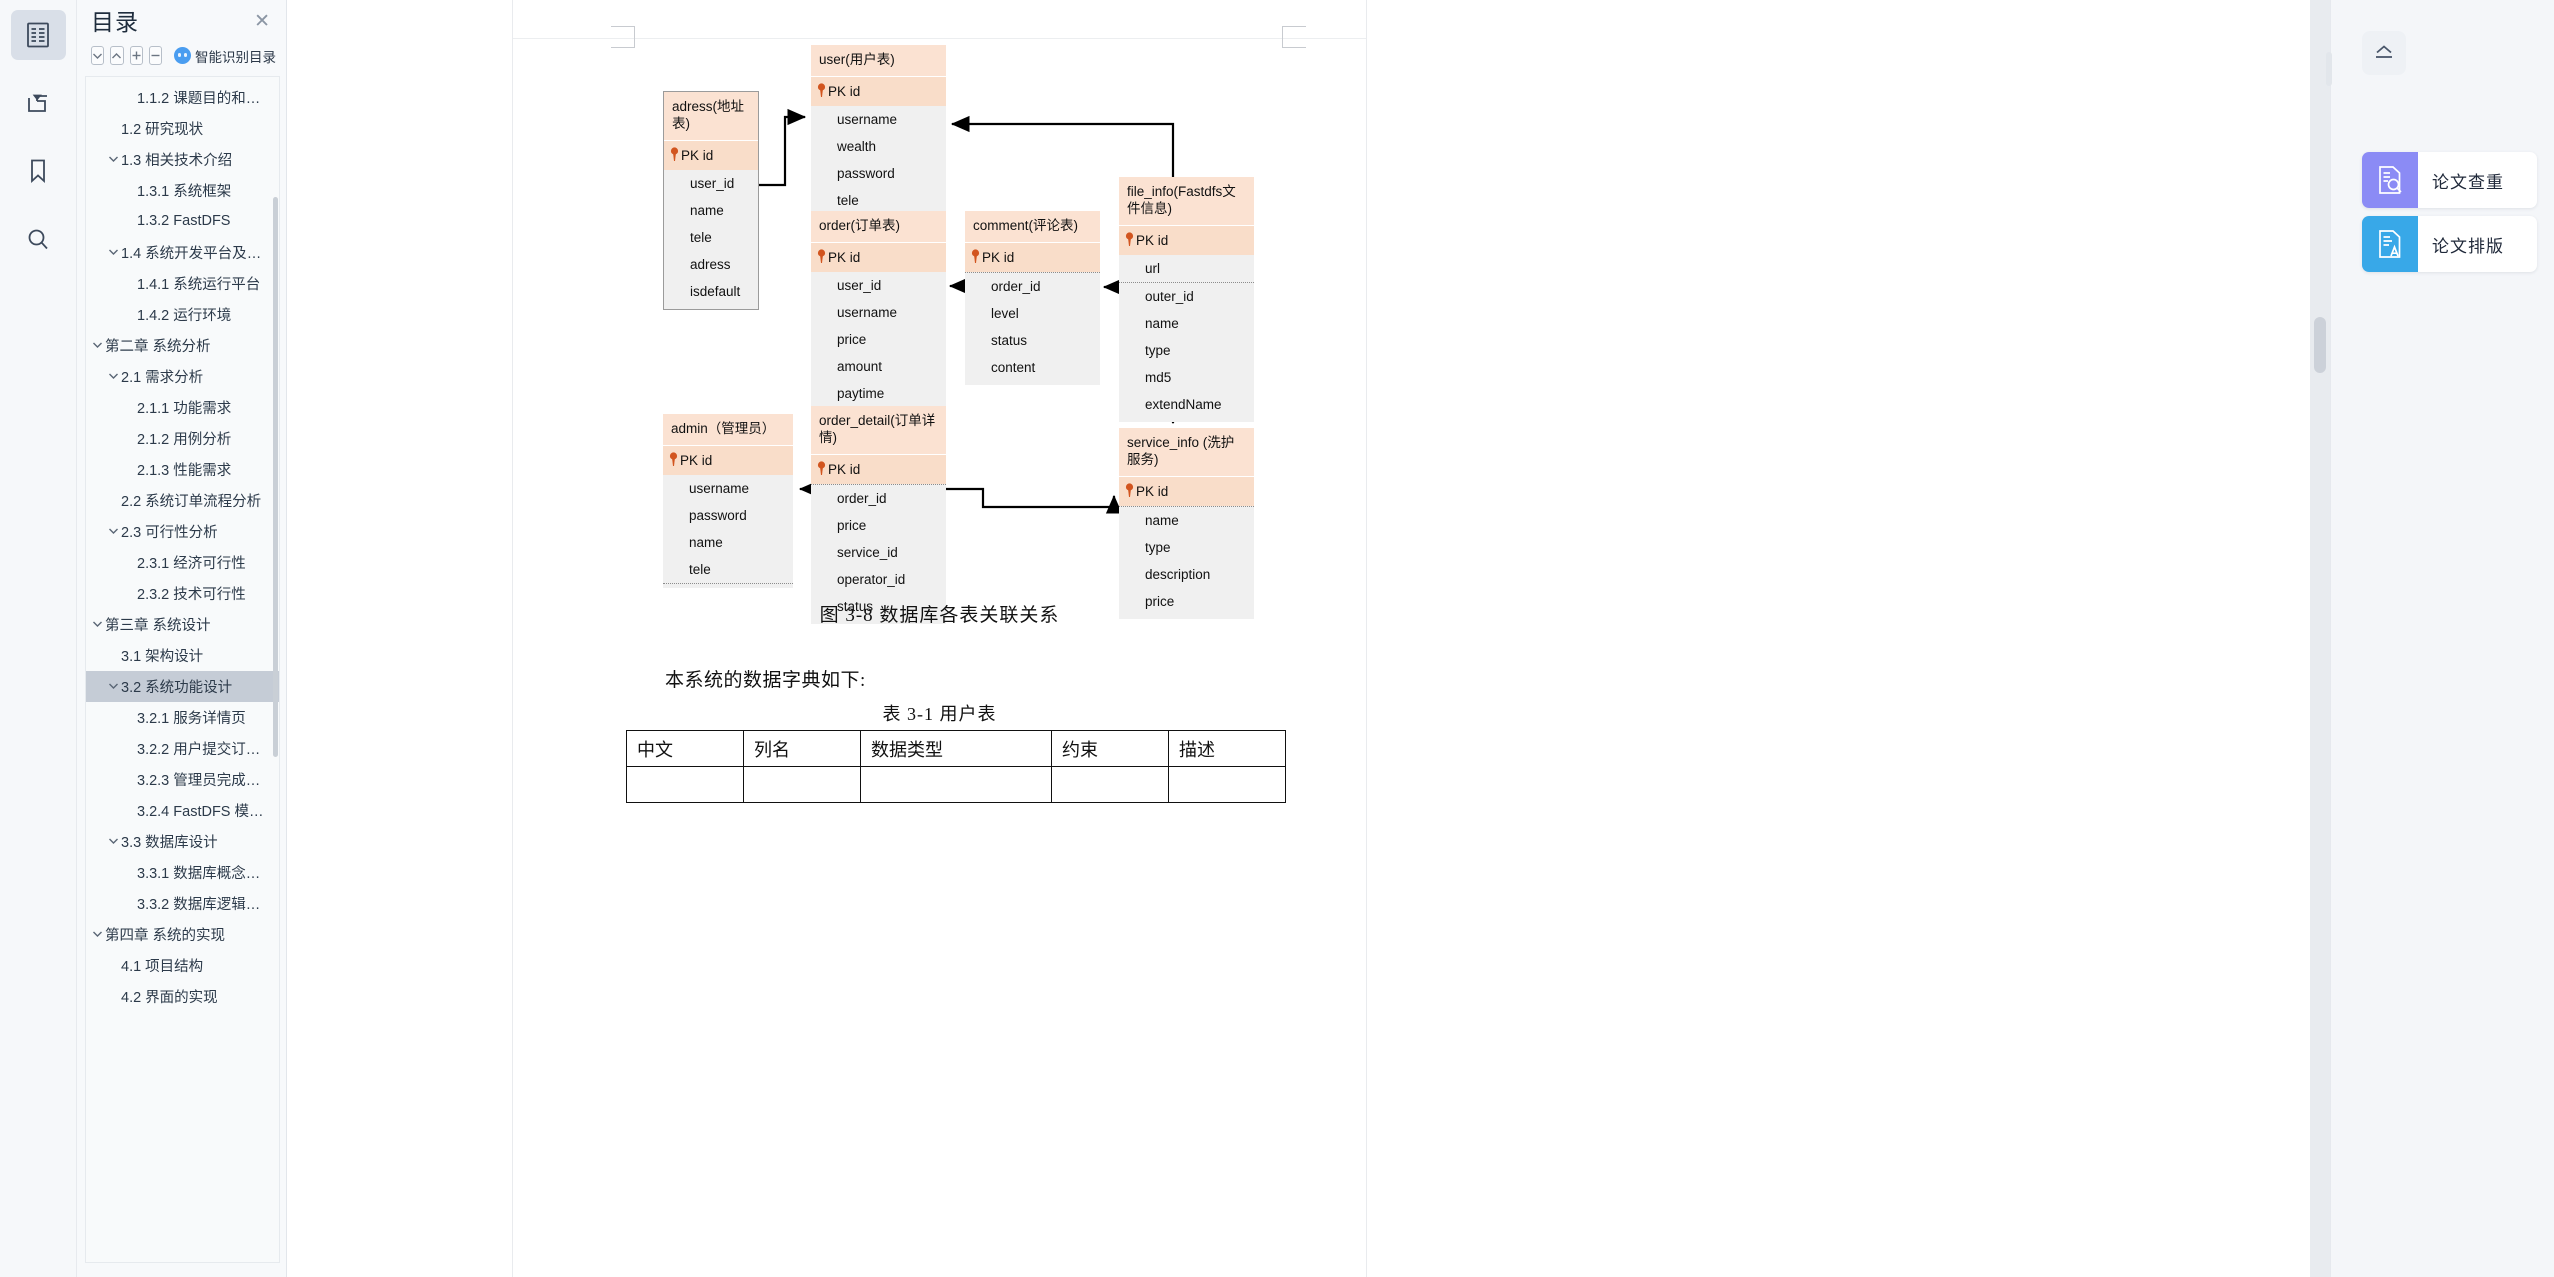 The image size is (2554, 1277). What do you see at coordinates (275, 476) in the screenshot?
I see `toc-scrollbar-thumb` at bounding box center [275, 476].